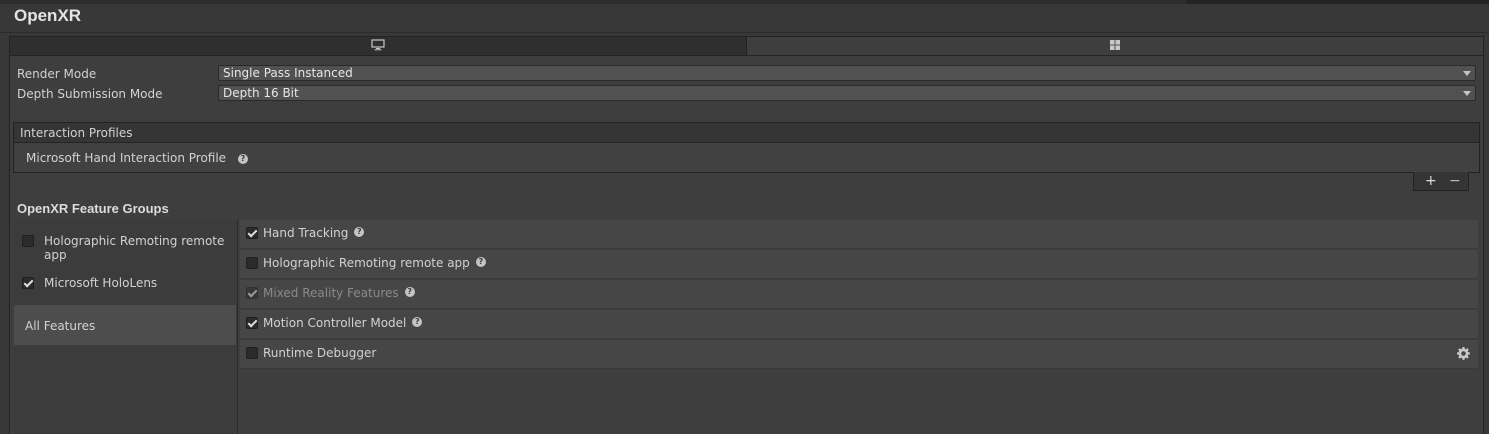  What do you see at coordinates (261, 93) in the screenshot?
I see `depth-submission-mode-value: Depth 16 Bit` at bounding box center [261, 93].